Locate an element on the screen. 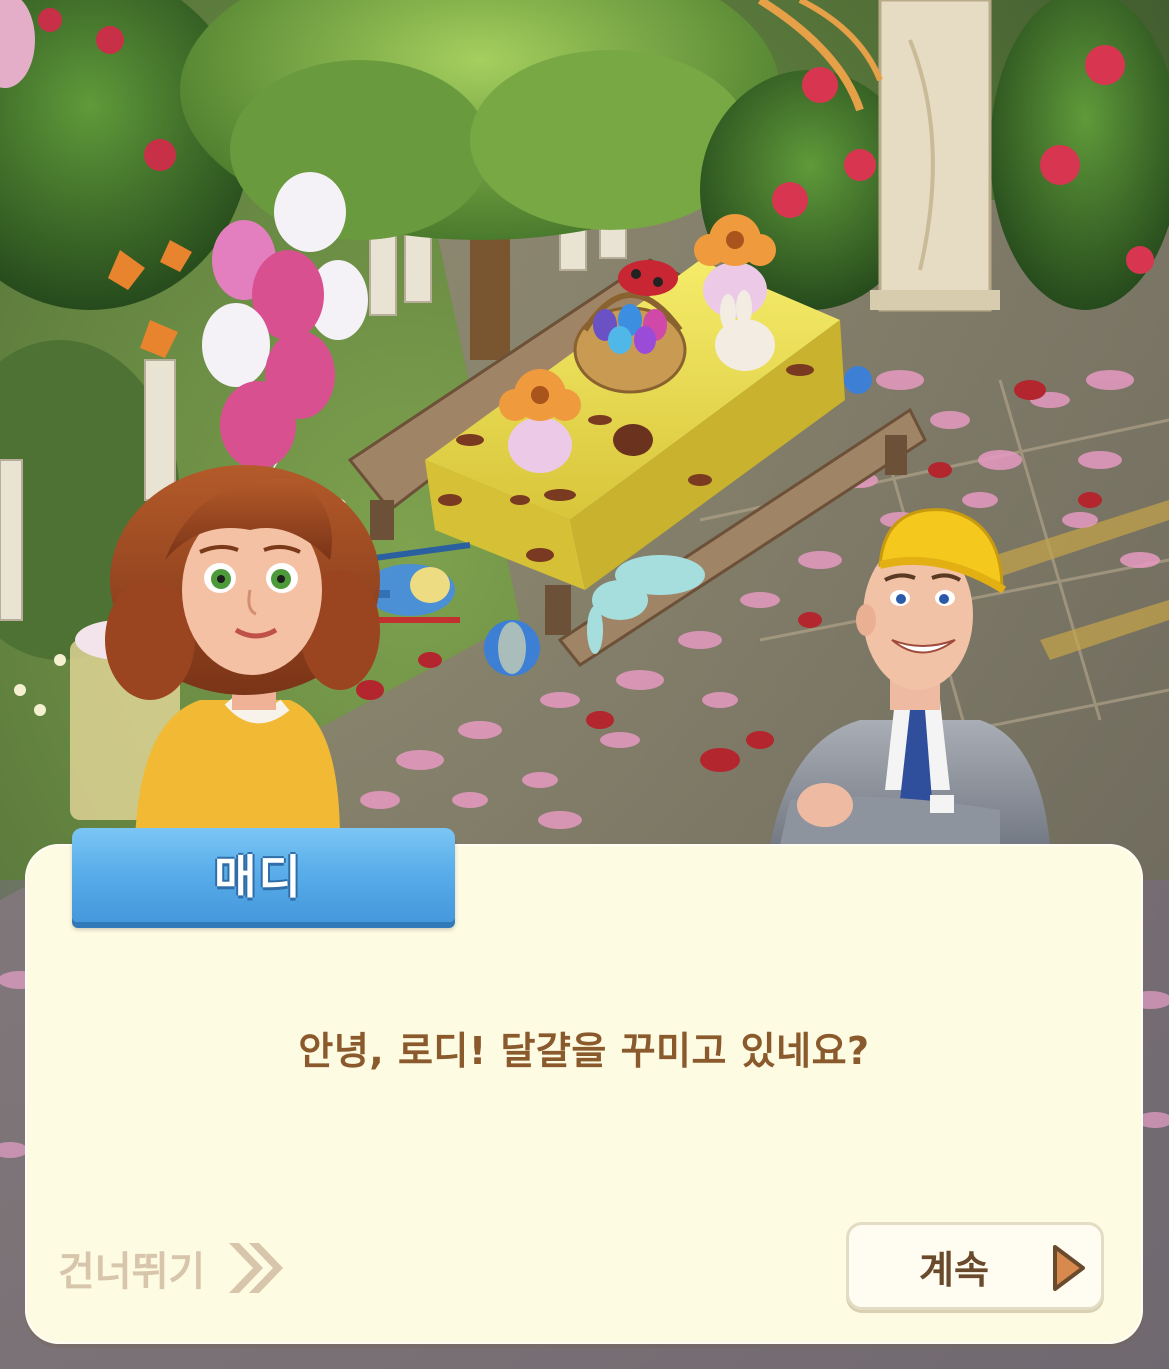 This screenshot has height=1369, width=1169. skip-label: 건너뛰기 is located at coordinates (132, 1272).